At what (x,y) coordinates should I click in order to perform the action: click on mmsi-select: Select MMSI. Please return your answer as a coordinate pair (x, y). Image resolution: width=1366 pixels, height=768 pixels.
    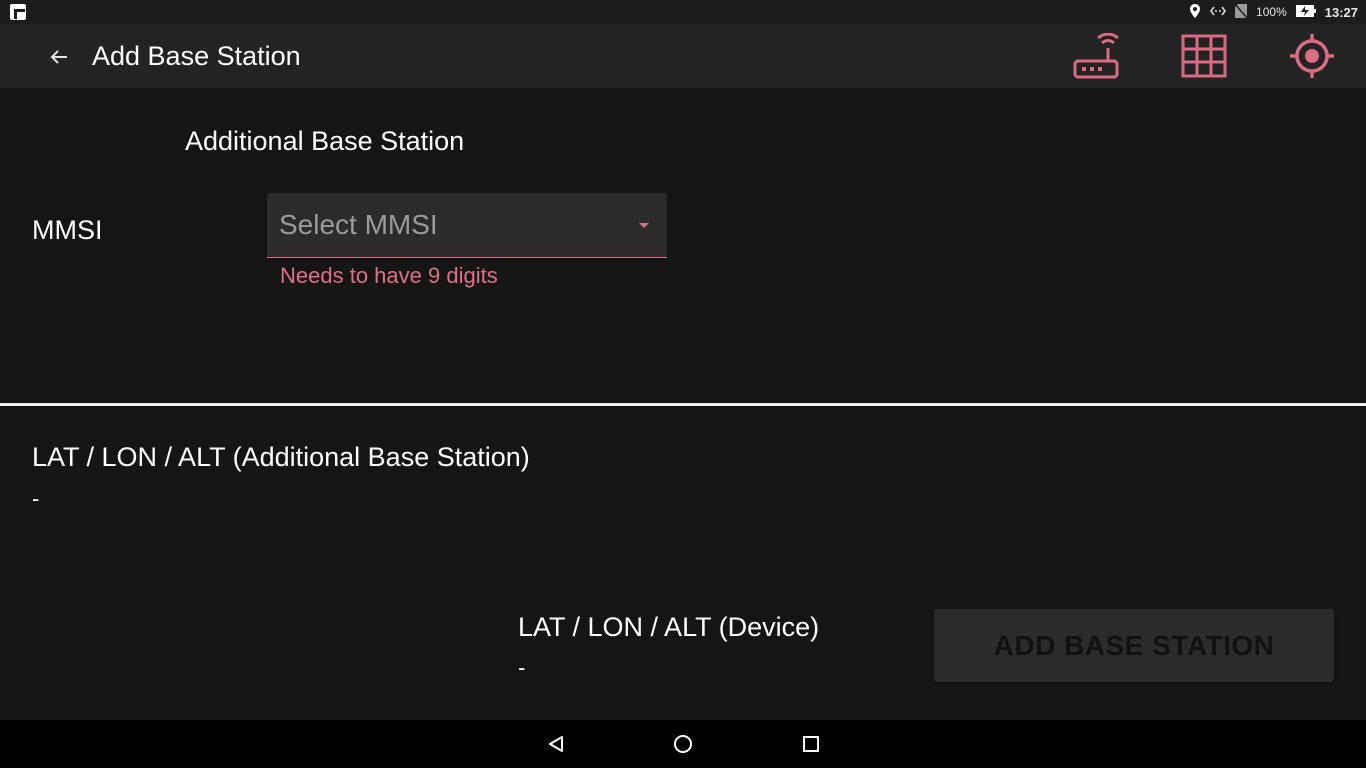
    Looking at the image, I should click on (467, 225).